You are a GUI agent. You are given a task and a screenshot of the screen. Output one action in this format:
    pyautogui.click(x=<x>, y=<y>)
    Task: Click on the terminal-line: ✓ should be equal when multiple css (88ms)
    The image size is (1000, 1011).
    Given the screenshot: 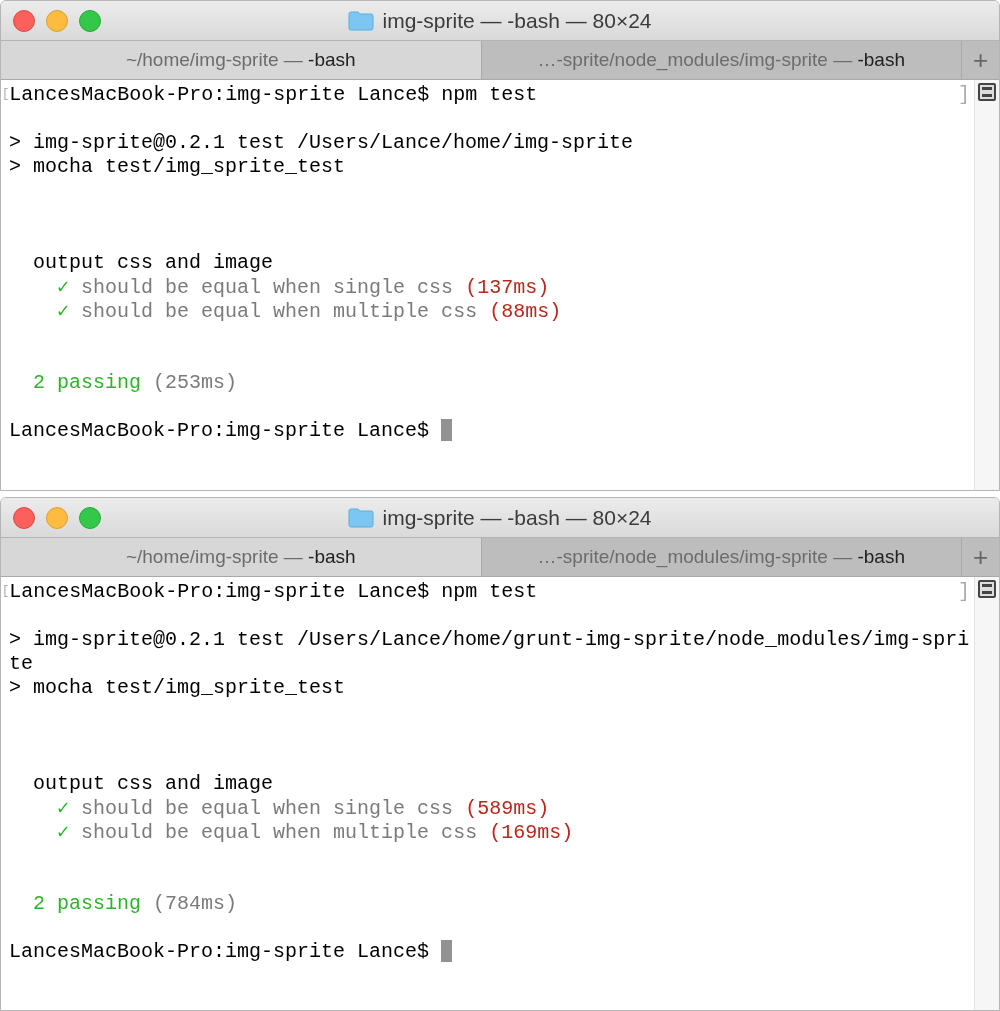 What is the action you would take?
    pyautogui.click(x=309, y=310)
    